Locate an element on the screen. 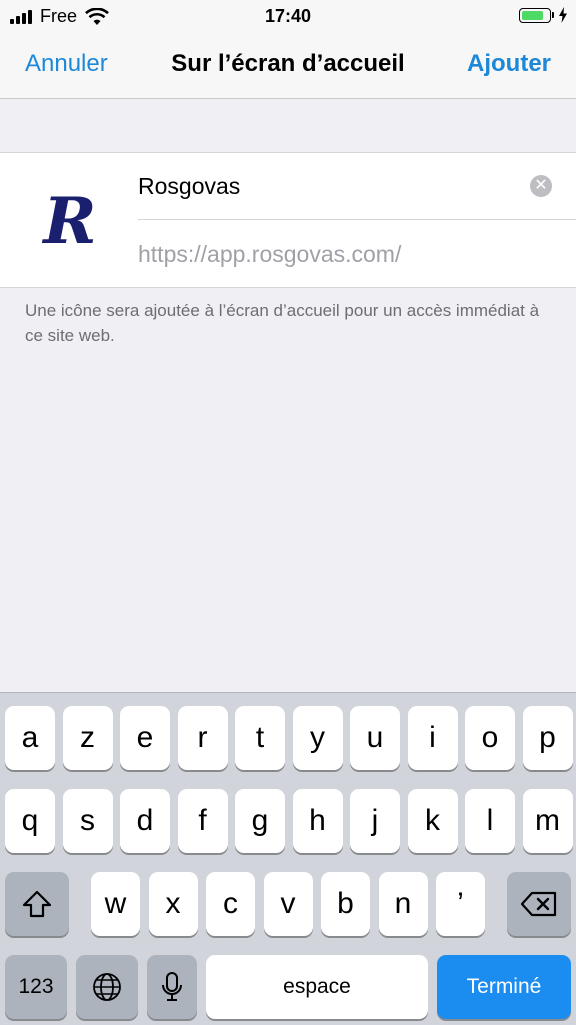 The height and width of the screenshot is (1025, 576). key-j: j is located at coordinates (375, 821).